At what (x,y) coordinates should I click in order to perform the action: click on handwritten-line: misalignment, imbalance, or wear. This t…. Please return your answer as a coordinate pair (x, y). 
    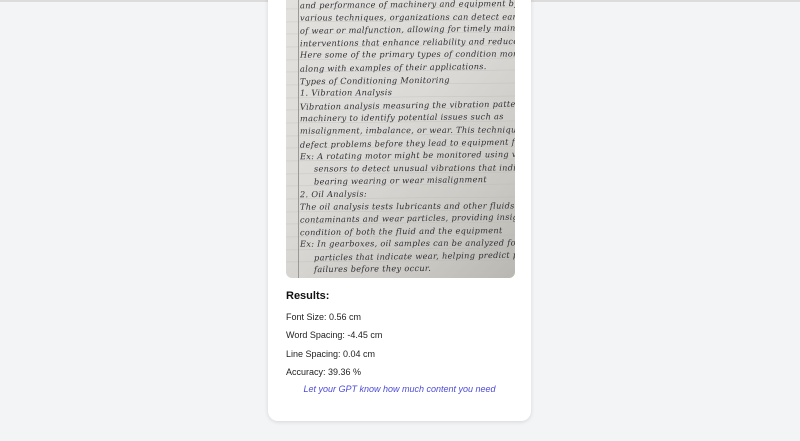
    Looking at the image, I should click on (407, 130).